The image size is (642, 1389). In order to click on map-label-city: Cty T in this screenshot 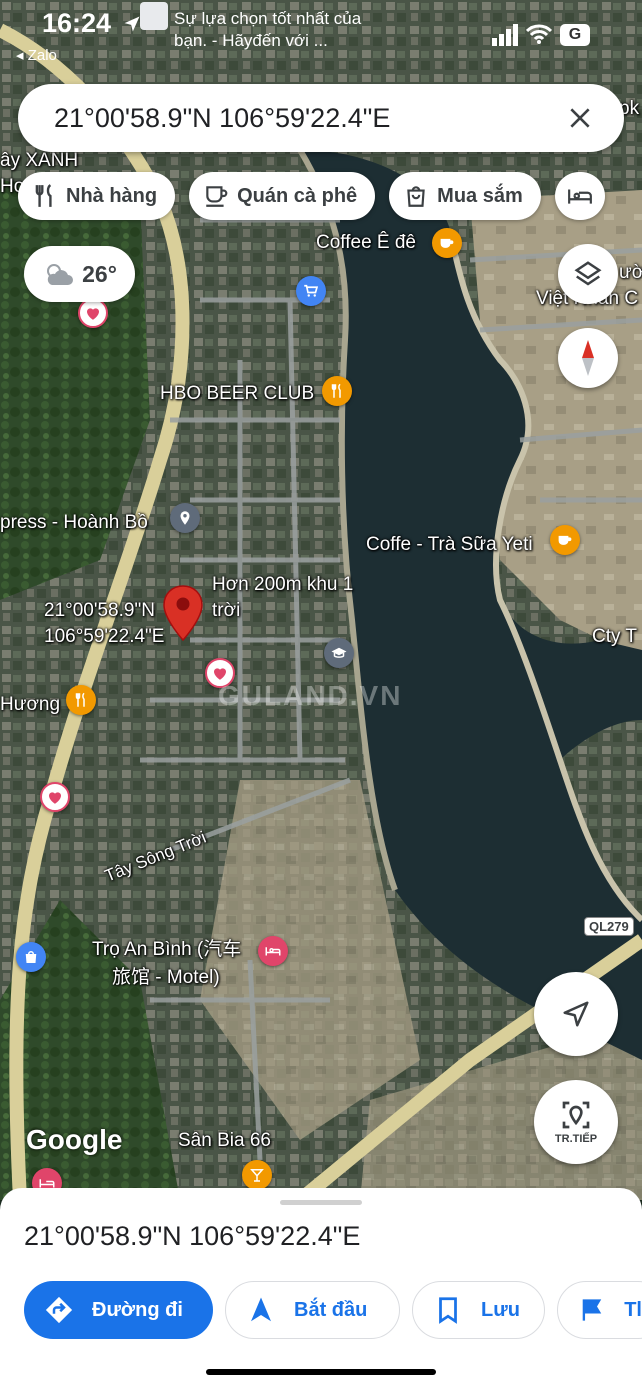, I will do `click(614, 637)`.